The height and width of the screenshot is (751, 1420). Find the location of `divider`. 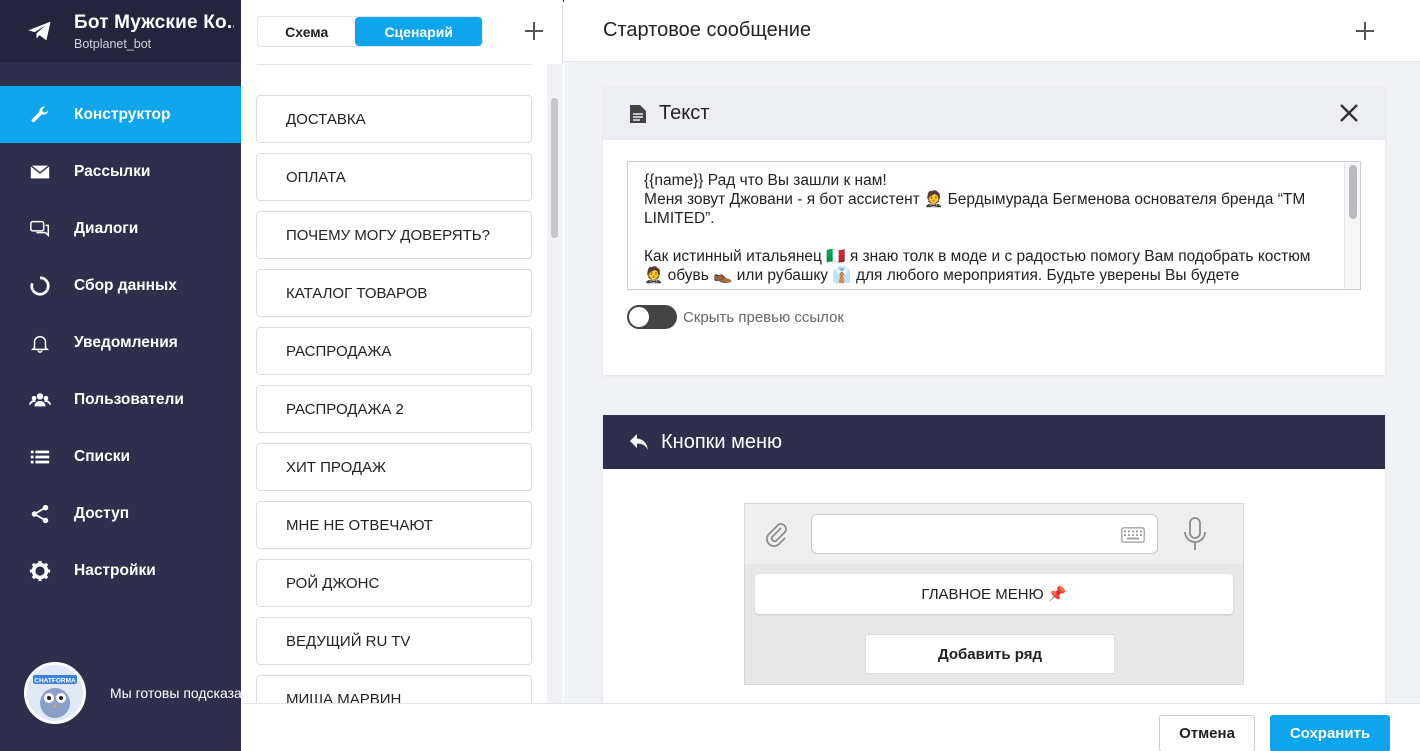

divider is located at coordinates (394, 64).